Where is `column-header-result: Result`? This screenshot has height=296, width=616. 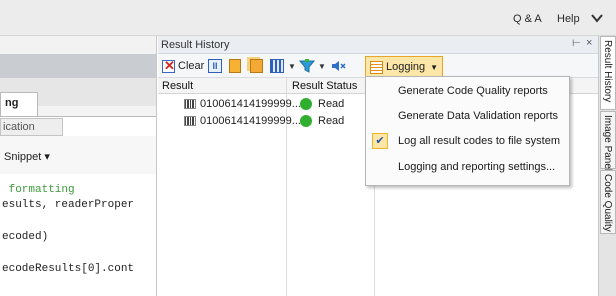 column-header-result: Result is located at coordinates (177, 86).